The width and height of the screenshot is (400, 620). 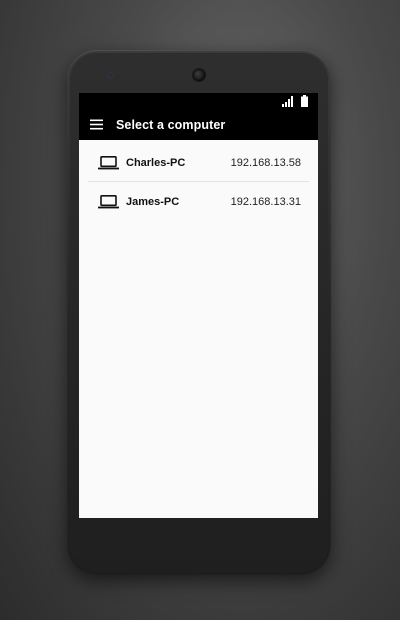 I want to click on computer-ip-address: 192.168.13.58, so click(x=265, y=163).